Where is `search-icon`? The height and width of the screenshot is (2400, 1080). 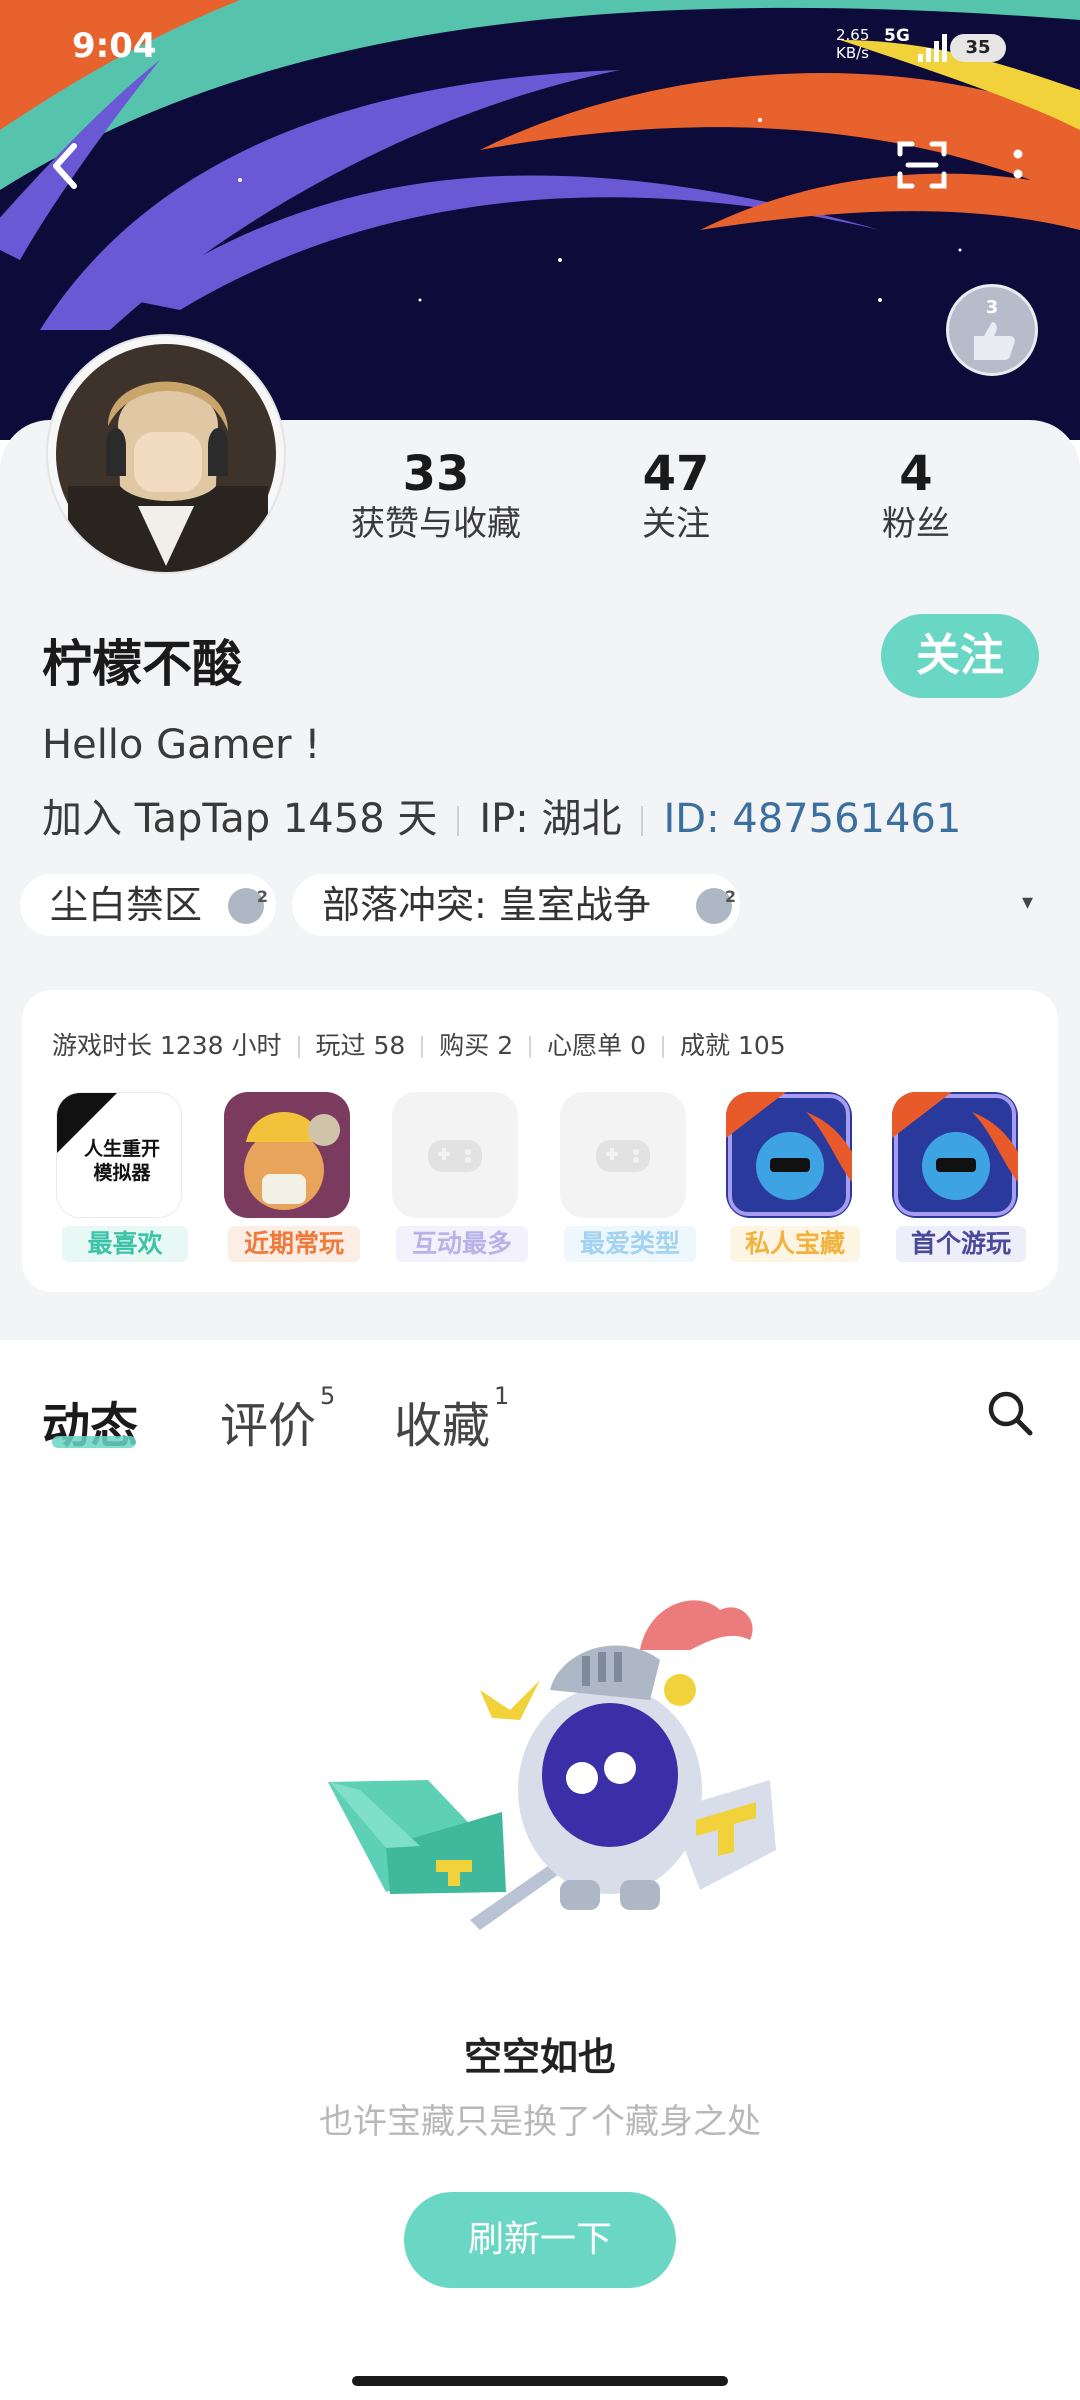
search-icon is located at coordinates (1010, 1413).